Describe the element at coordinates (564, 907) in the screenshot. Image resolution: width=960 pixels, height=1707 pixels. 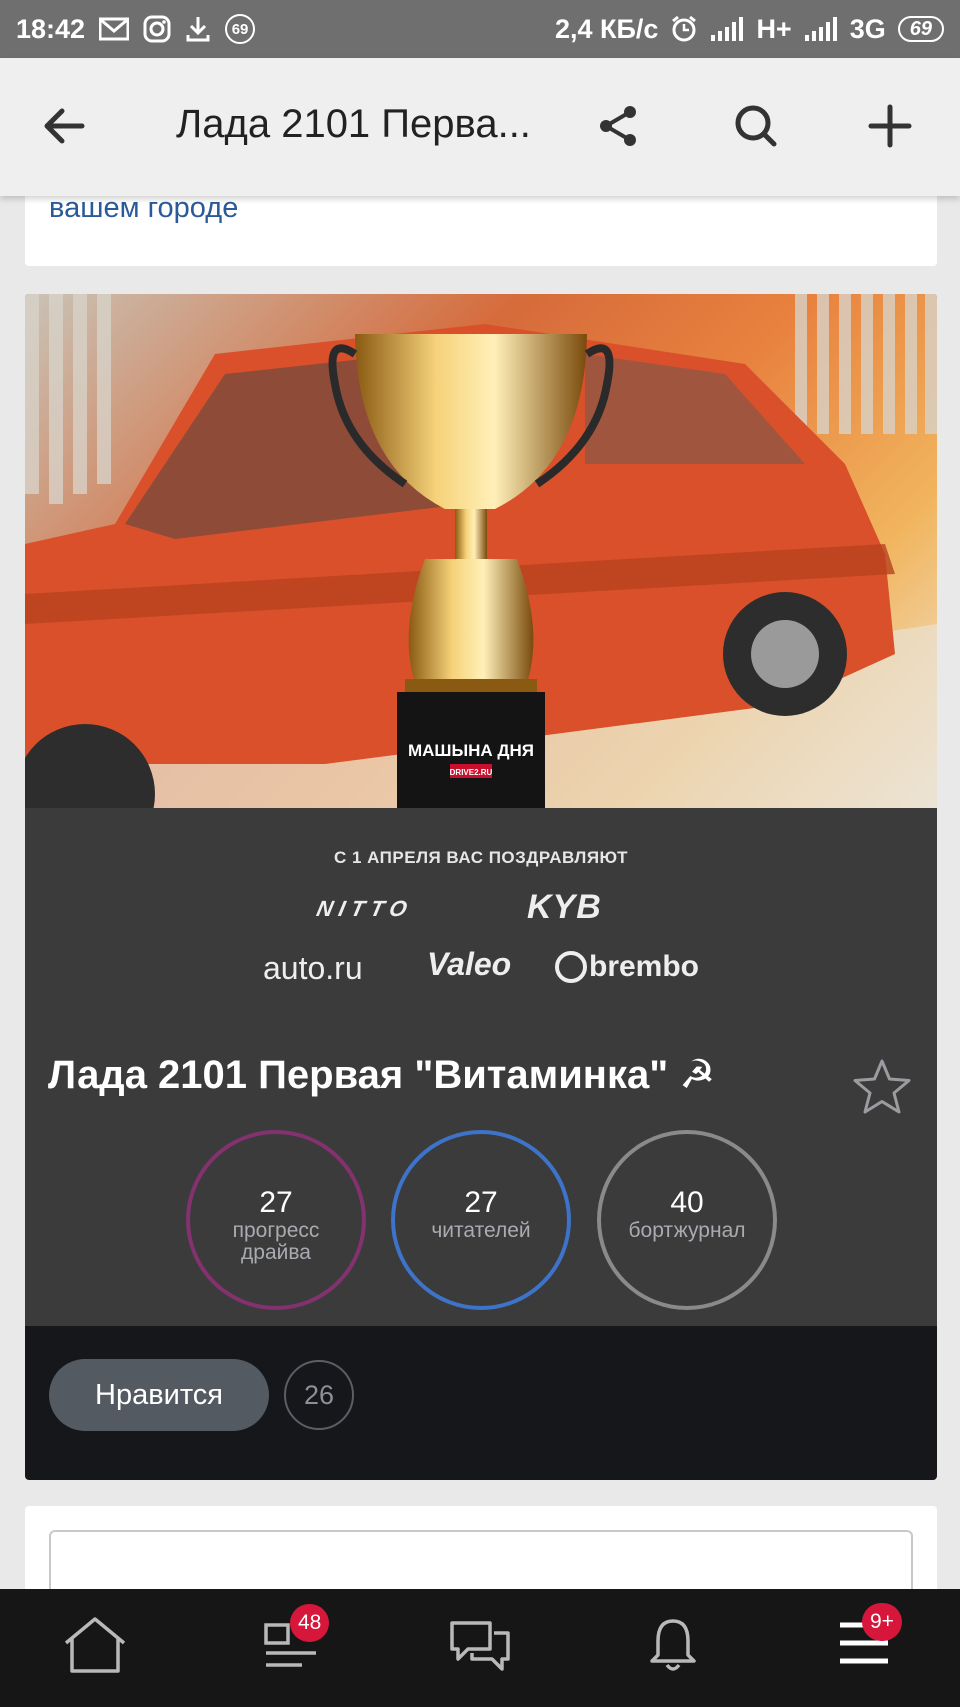
I see `kyb-logo: KYB` at that location.